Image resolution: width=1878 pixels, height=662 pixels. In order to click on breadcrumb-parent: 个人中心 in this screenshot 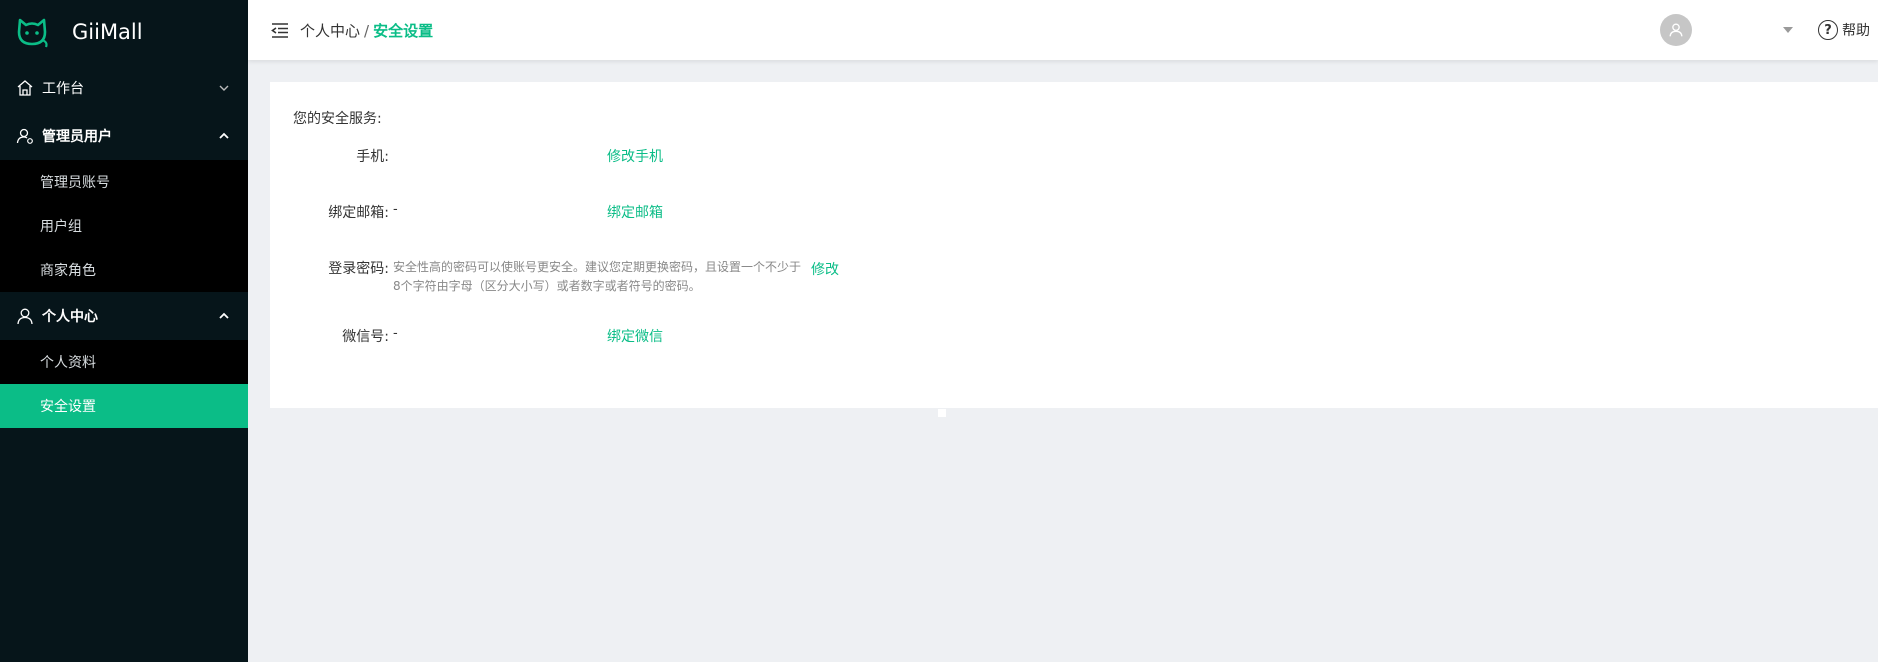, I will do `click(330, 31)`.